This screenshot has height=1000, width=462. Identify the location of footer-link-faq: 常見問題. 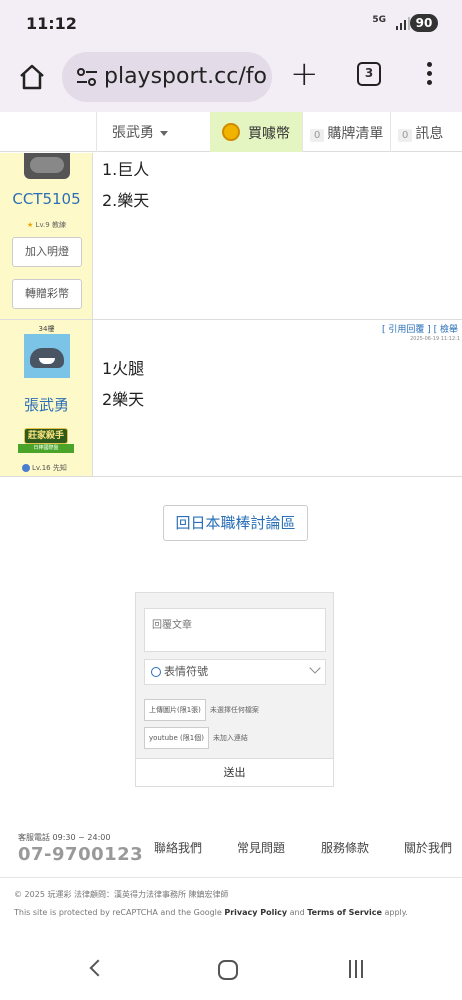
(261, 847).